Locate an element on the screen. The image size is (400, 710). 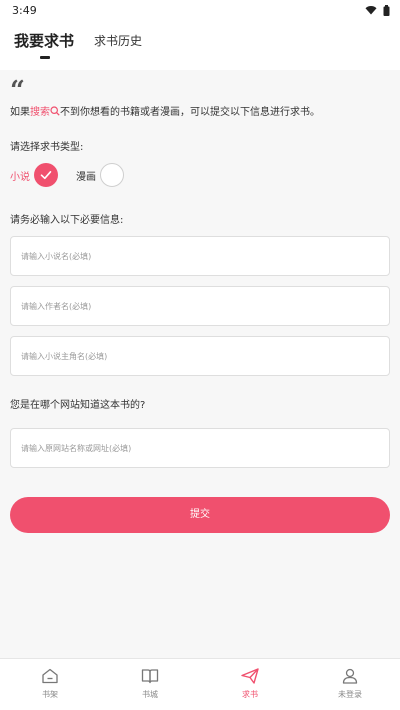
protagonist-input is located at coordinates (200, 356).